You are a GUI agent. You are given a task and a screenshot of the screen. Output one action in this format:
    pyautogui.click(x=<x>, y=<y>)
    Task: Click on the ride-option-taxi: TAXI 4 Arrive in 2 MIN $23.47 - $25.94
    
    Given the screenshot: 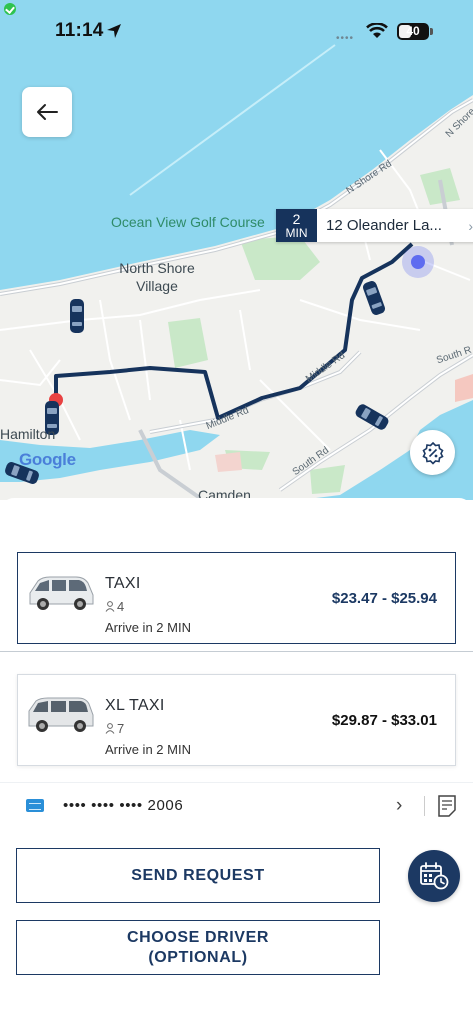 What is the action you would take?
    pyautogui.click(x=236, y=598)
    